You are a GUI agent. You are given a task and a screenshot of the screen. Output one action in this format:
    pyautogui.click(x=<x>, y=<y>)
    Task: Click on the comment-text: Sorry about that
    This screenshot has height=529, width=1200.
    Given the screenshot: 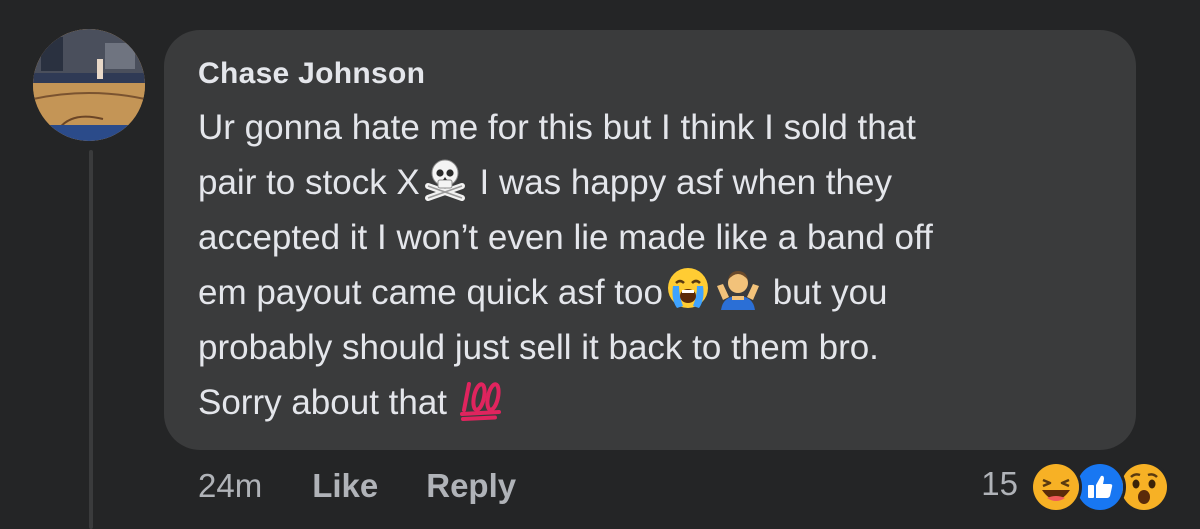 What is the action you would take?
    pyautogui.click(x=327, y=402)
    